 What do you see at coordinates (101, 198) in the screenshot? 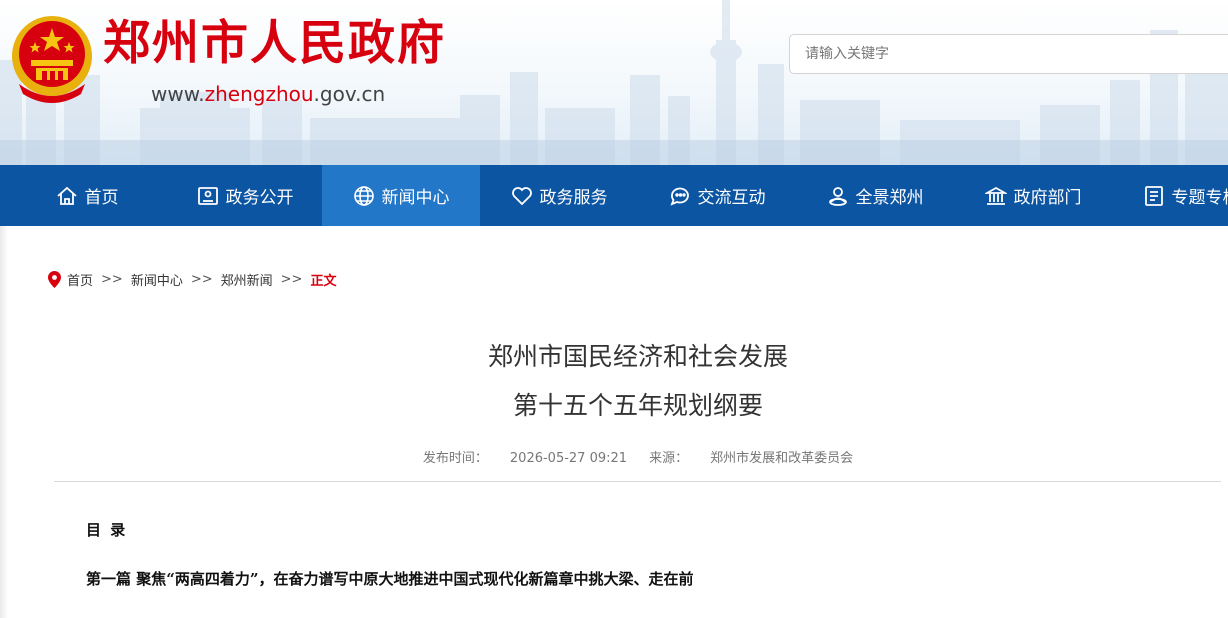
I see `nav-label: 首页` at bounding box center [101, 198].